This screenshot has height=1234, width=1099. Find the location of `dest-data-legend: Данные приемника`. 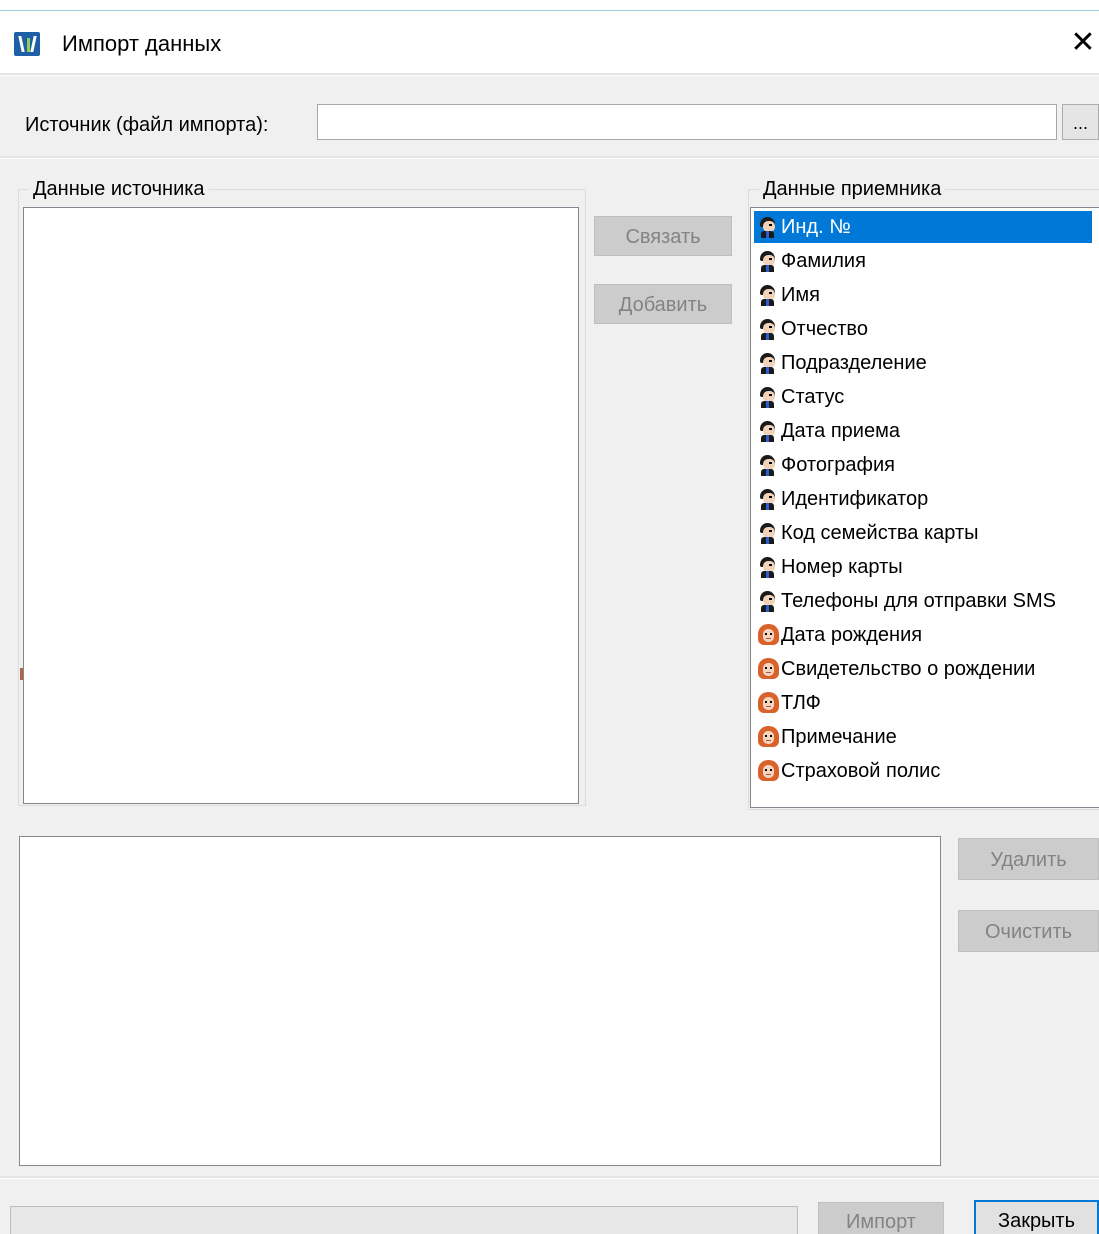

dest-data-legend: Данные приемника is located at coordinates (852, 189).